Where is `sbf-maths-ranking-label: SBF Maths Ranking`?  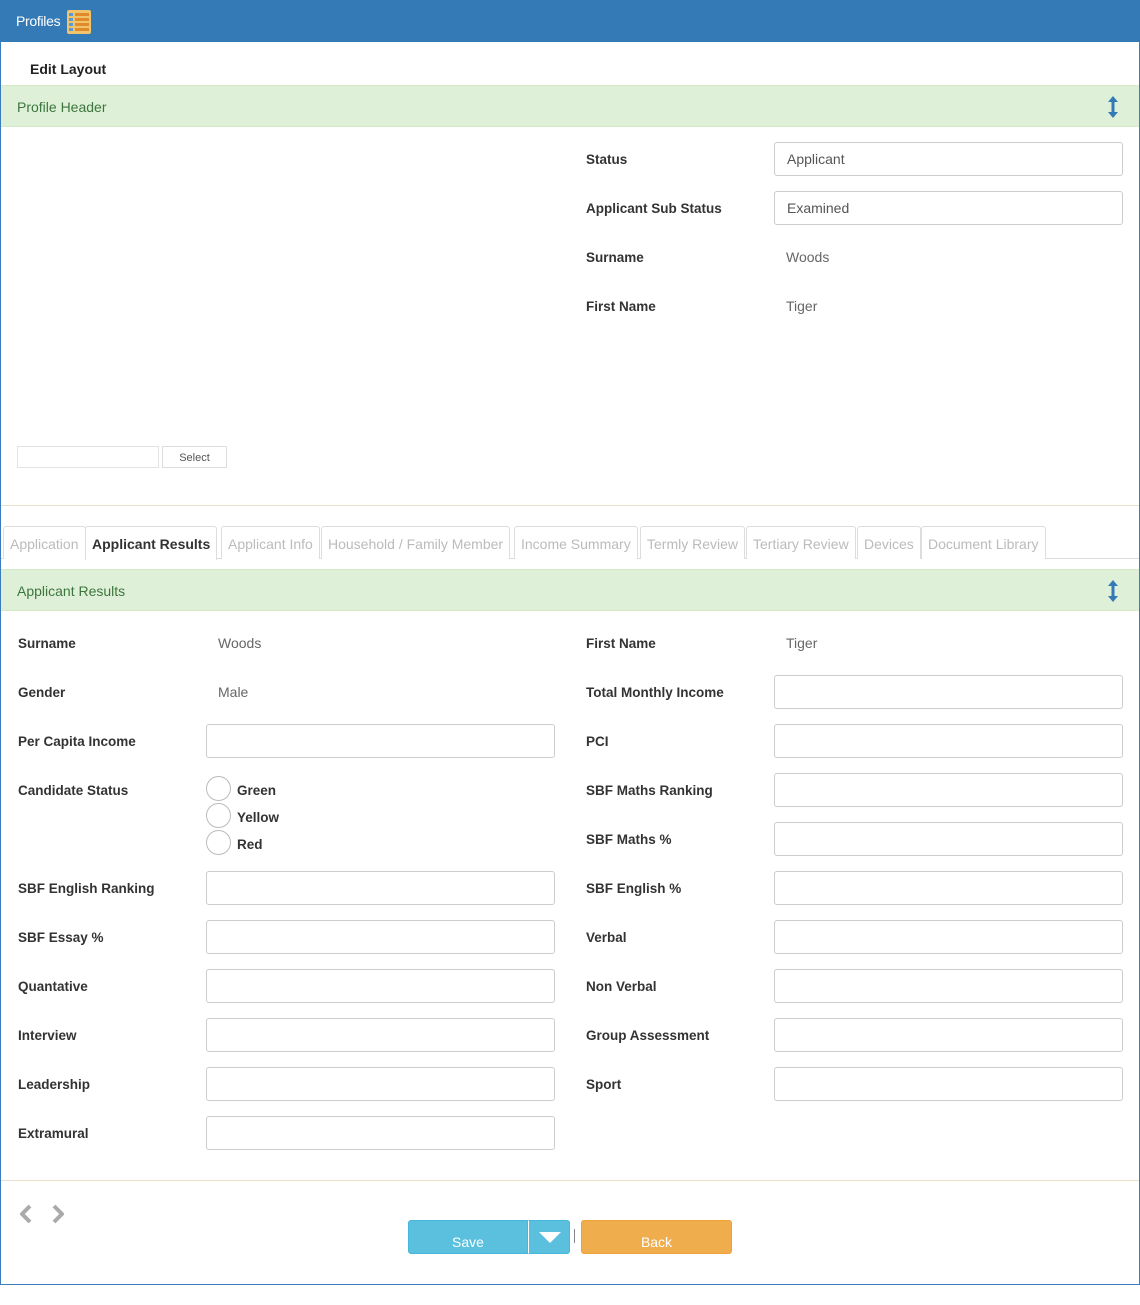 sbf-maths-ranking-label: SBF Maths Ranking is located at coordinates (649, 790).